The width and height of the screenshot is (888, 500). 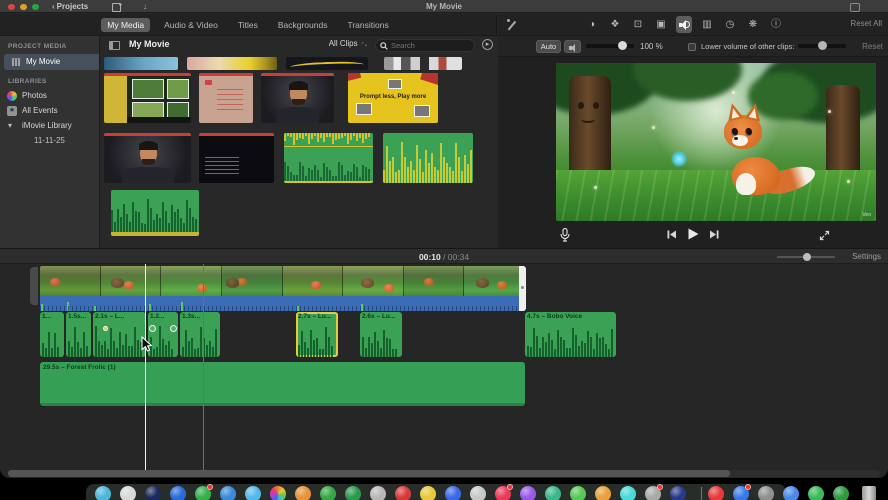 What do you see at coordinates (114, 45) in the screenshot?
I see `sidebar-toggle-icon` at bounding box center [114, 45].